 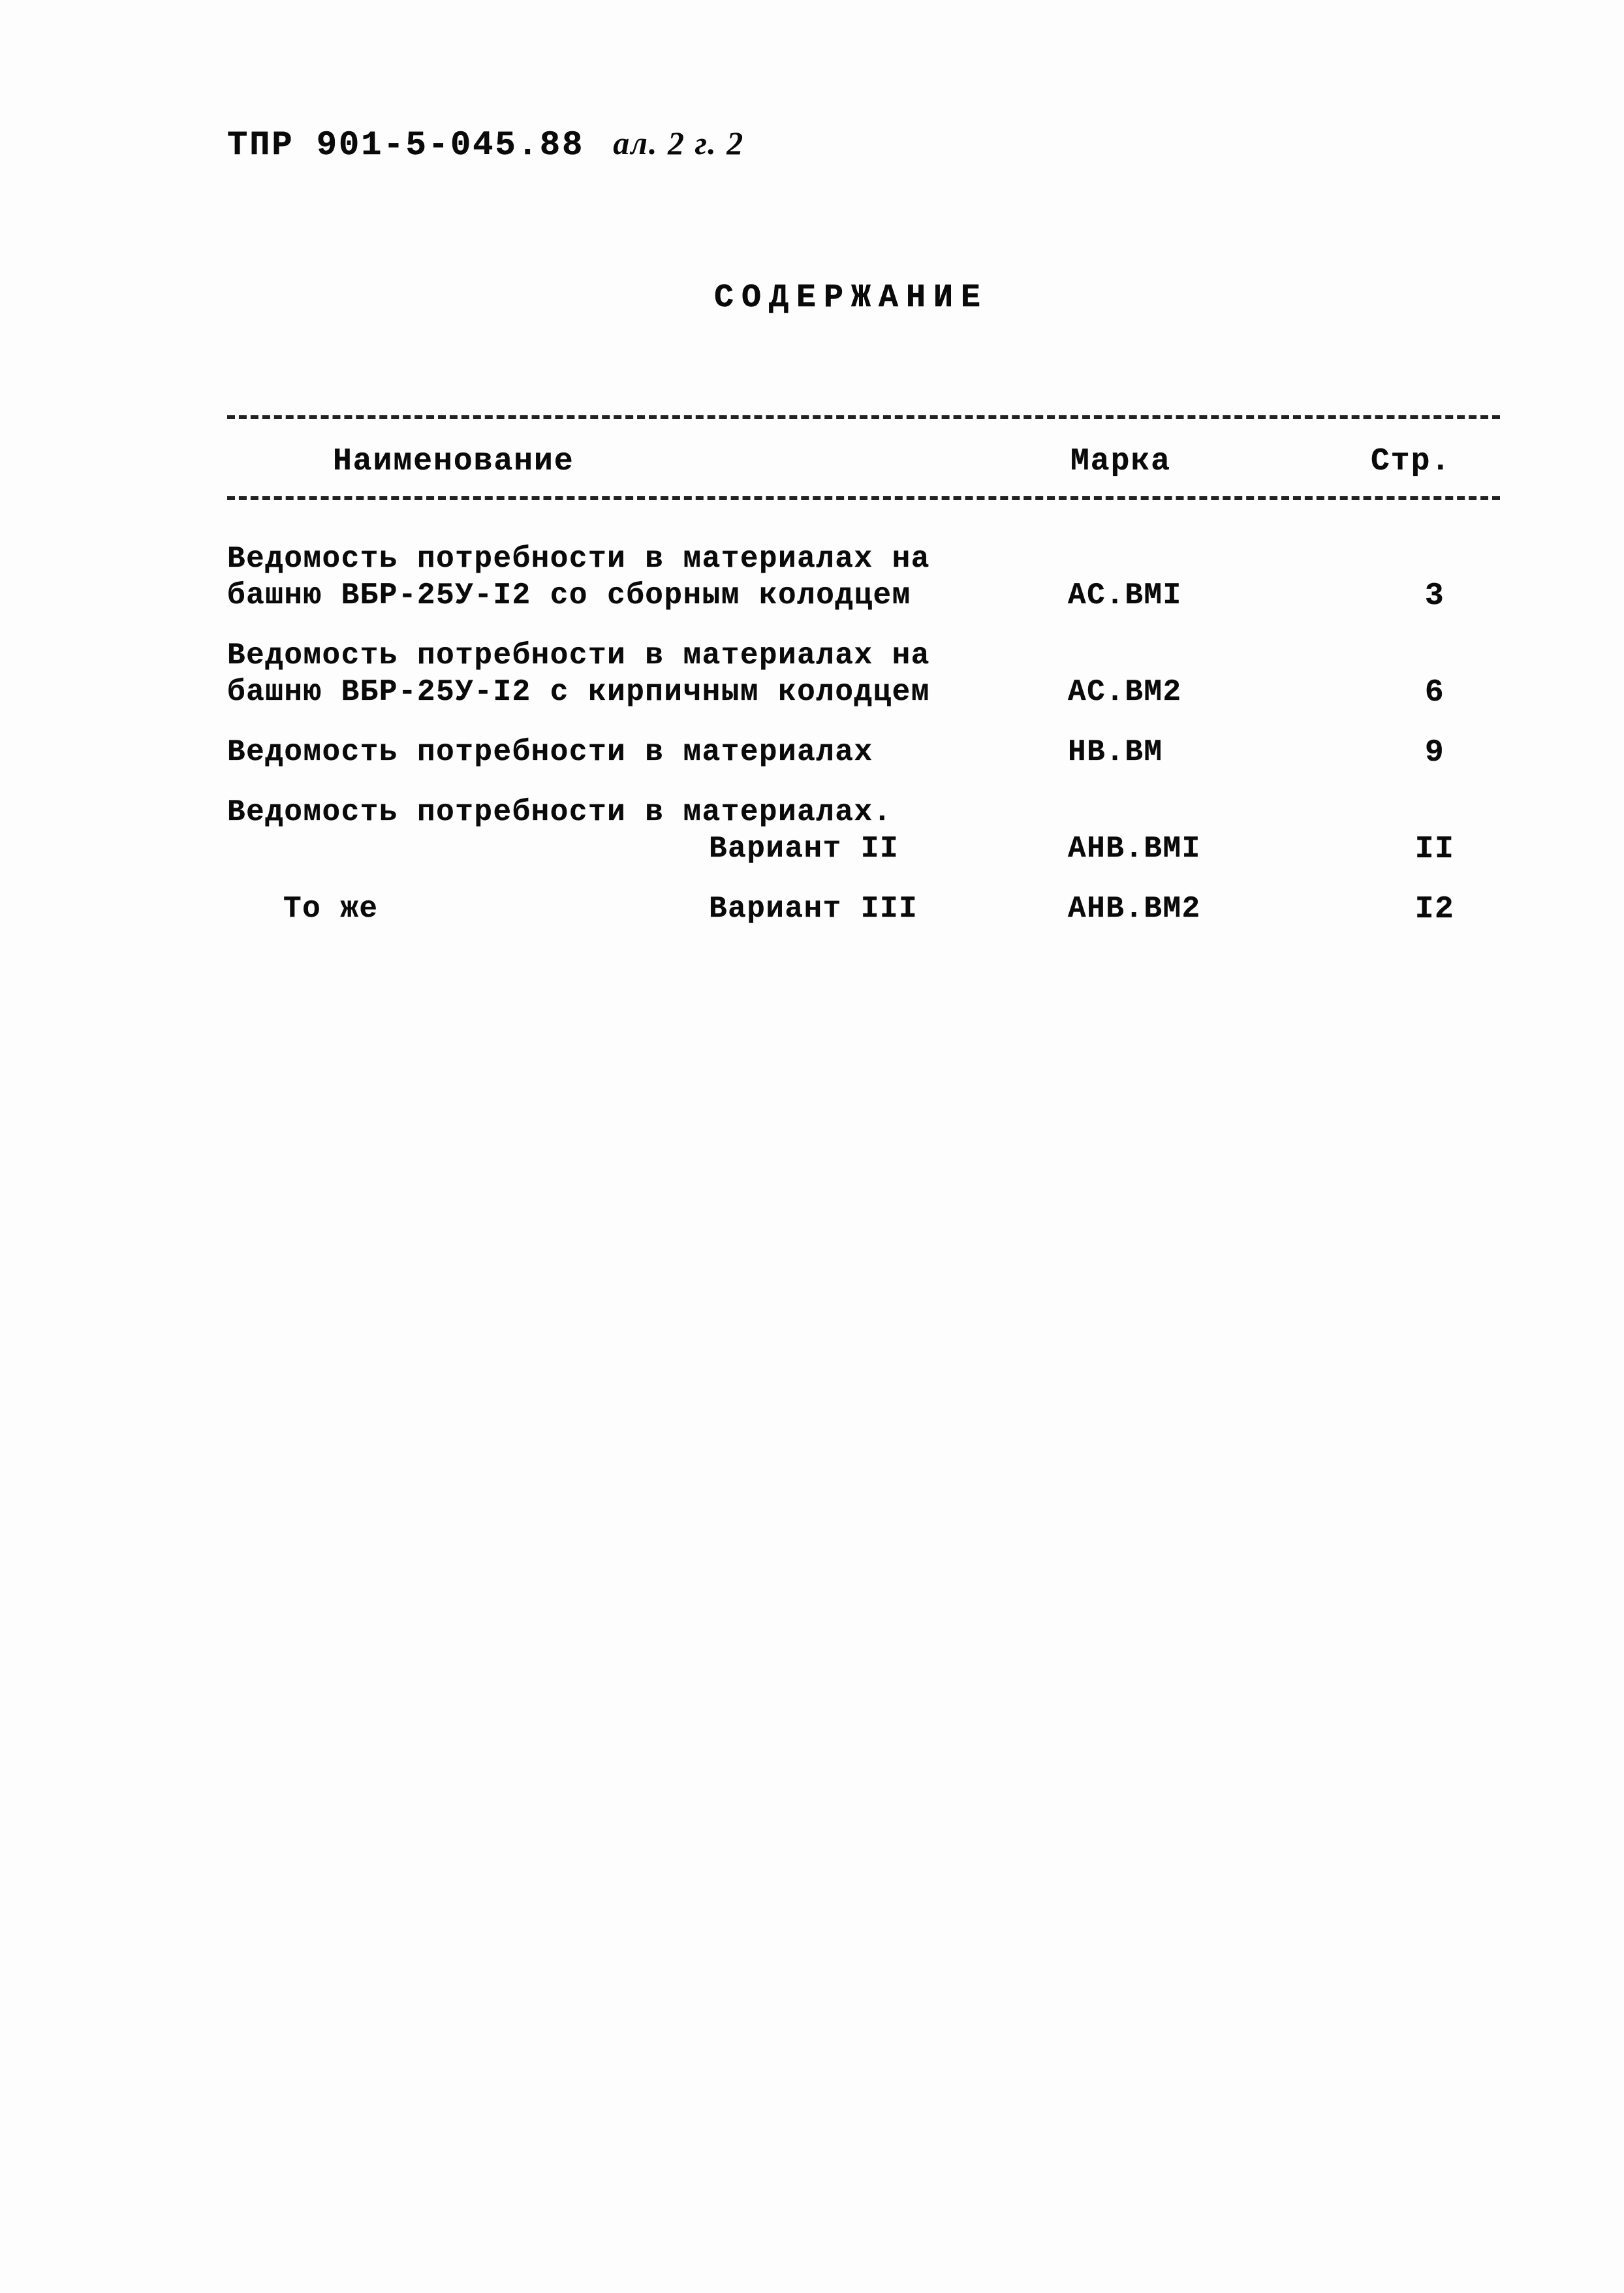 I want to click on column-header-page: Стр., so click(x=1411, y=462).